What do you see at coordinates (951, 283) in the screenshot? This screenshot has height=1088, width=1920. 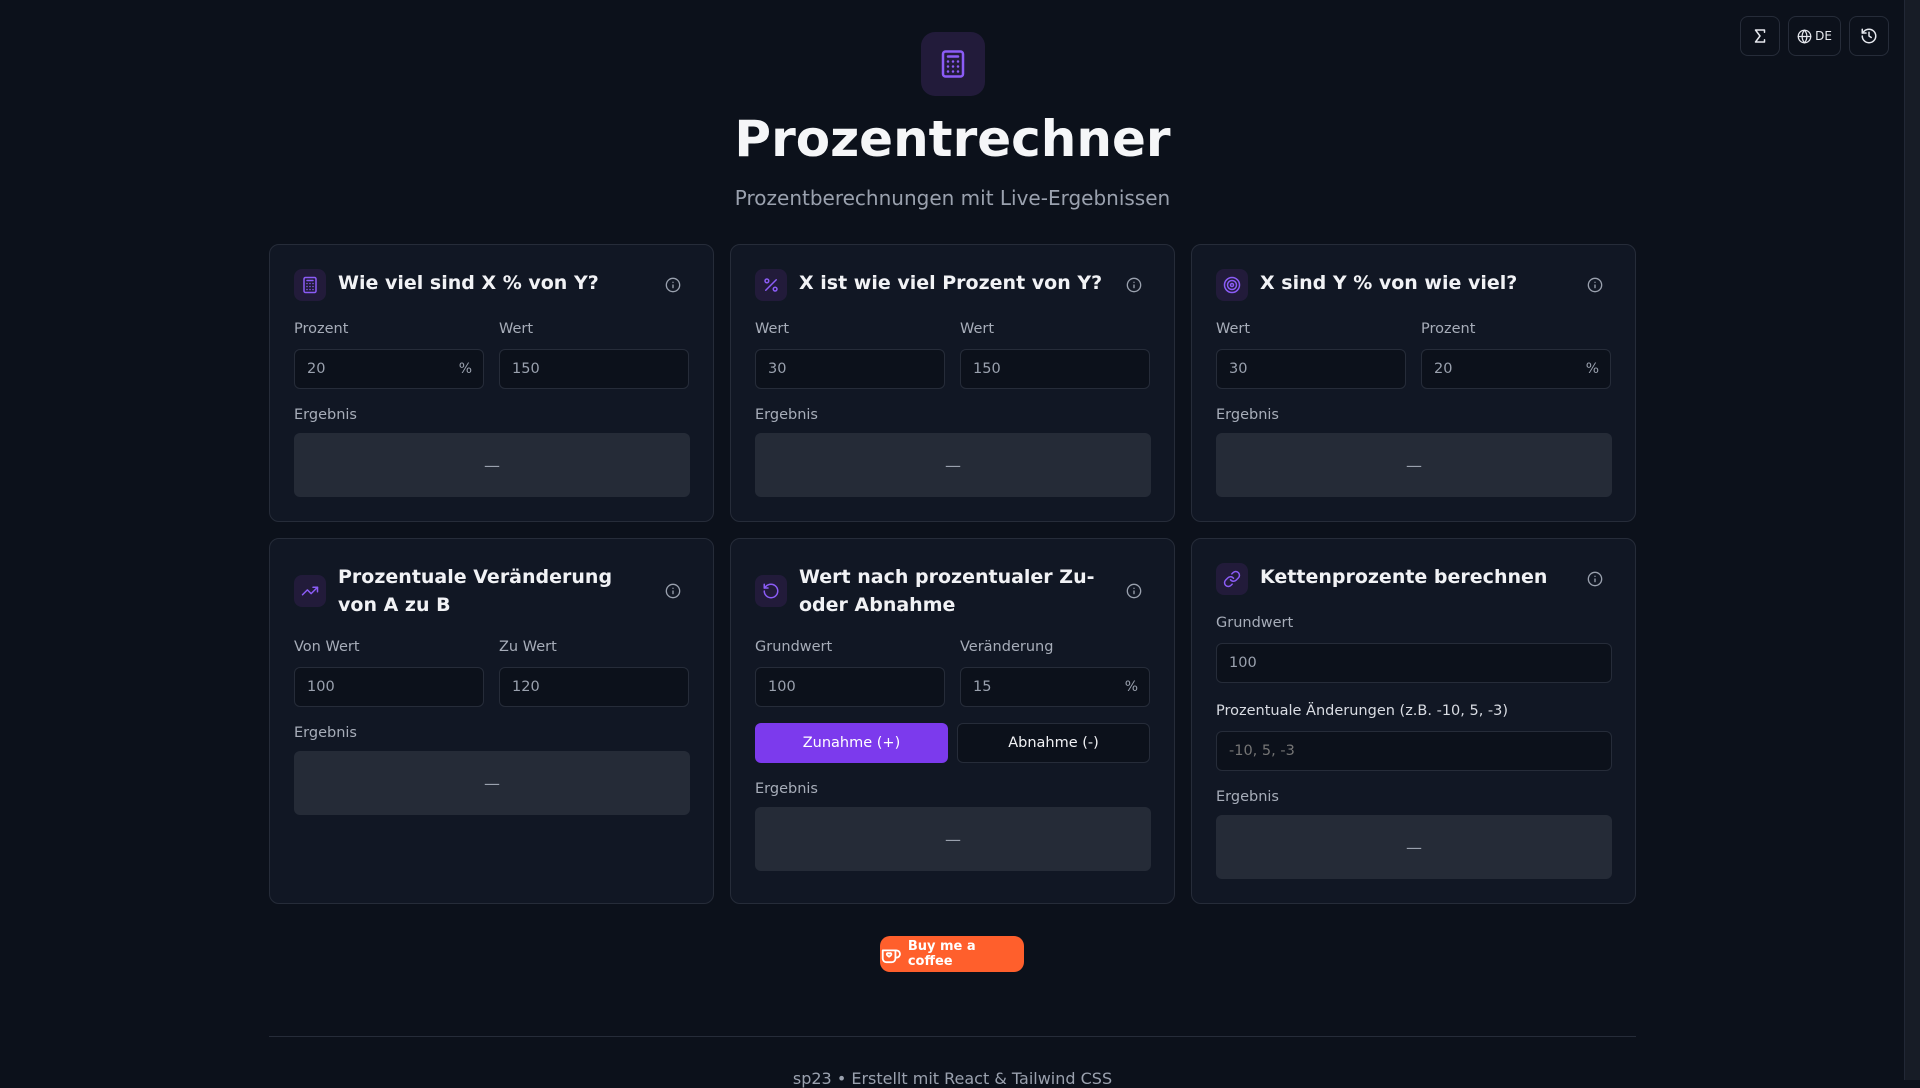 I see `card-title: X ist wie viel Prozent von Y?` at bounding box center [951, 283].